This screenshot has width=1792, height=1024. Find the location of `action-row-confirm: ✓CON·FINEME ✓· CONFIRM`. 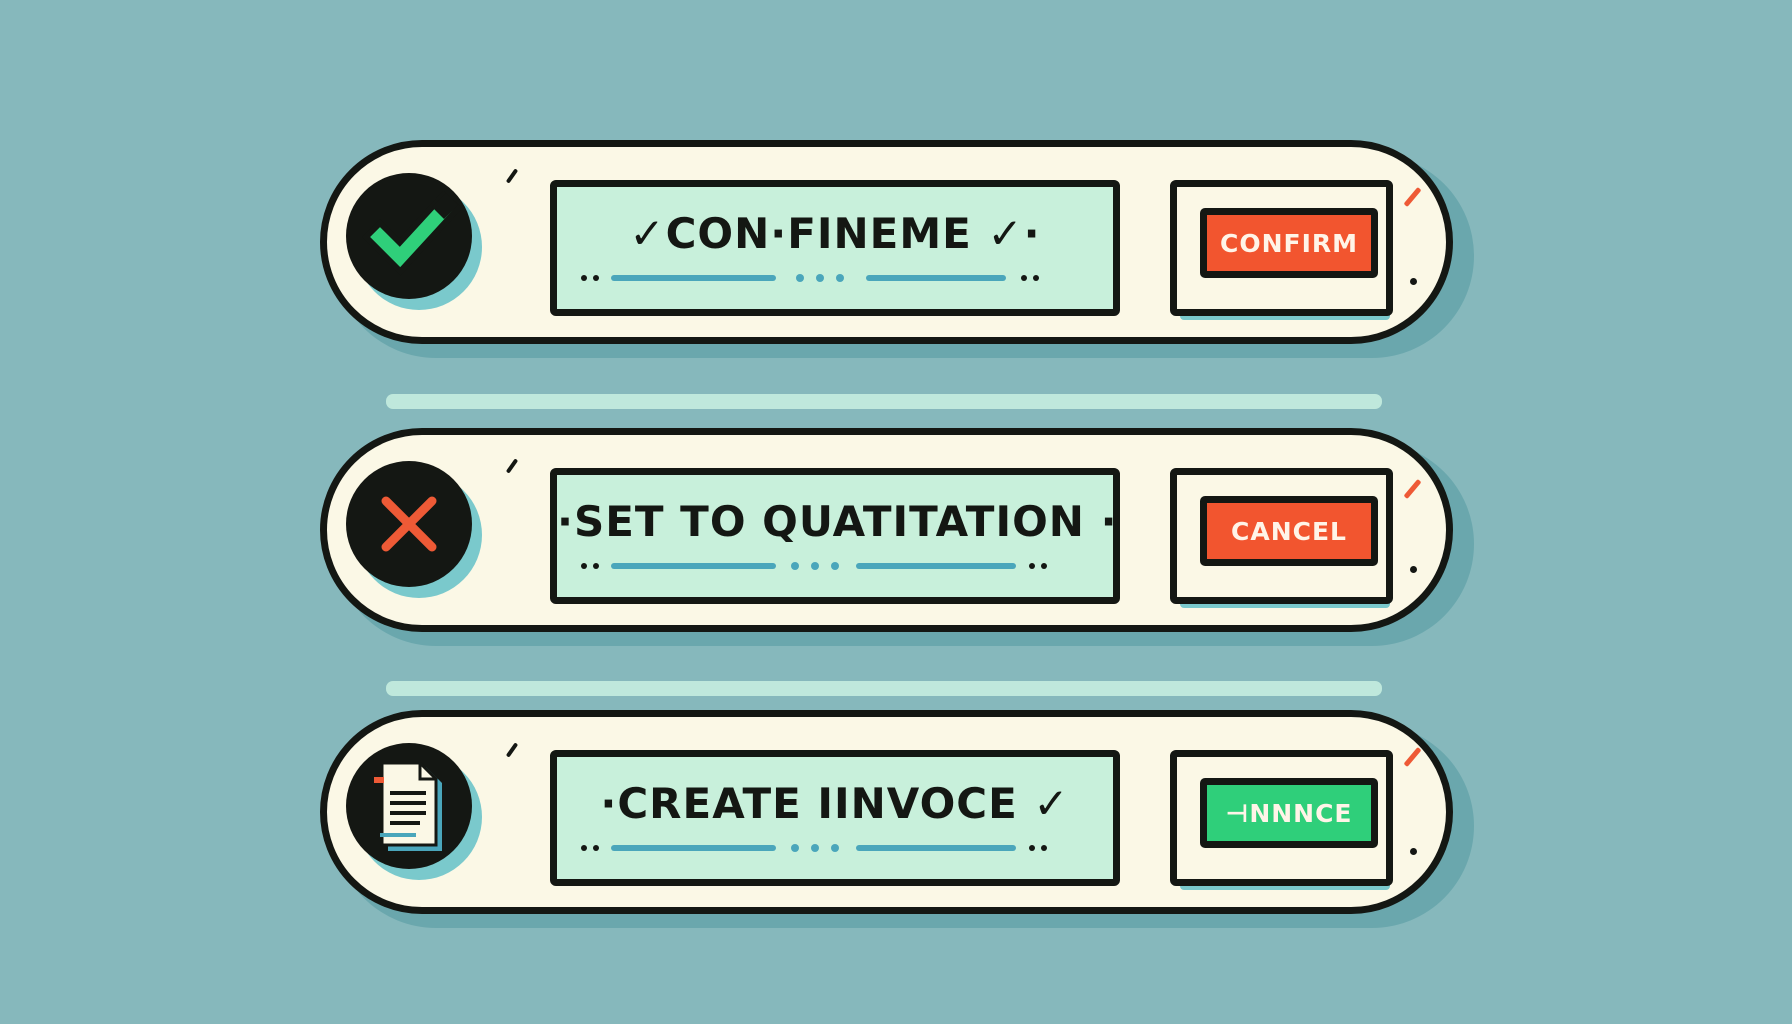

action-row-confirm: ✓CON·FINEME ✓· CONFIRM is located at coordinates (897, 249).